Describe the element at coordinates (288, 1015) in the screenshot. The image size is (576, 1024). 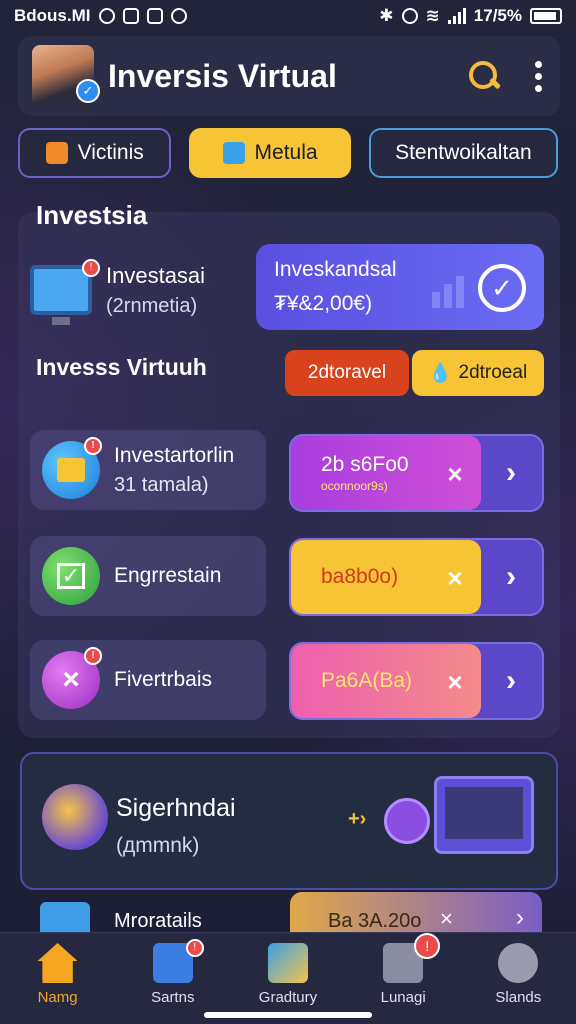
I see `home-indicator` at that location.